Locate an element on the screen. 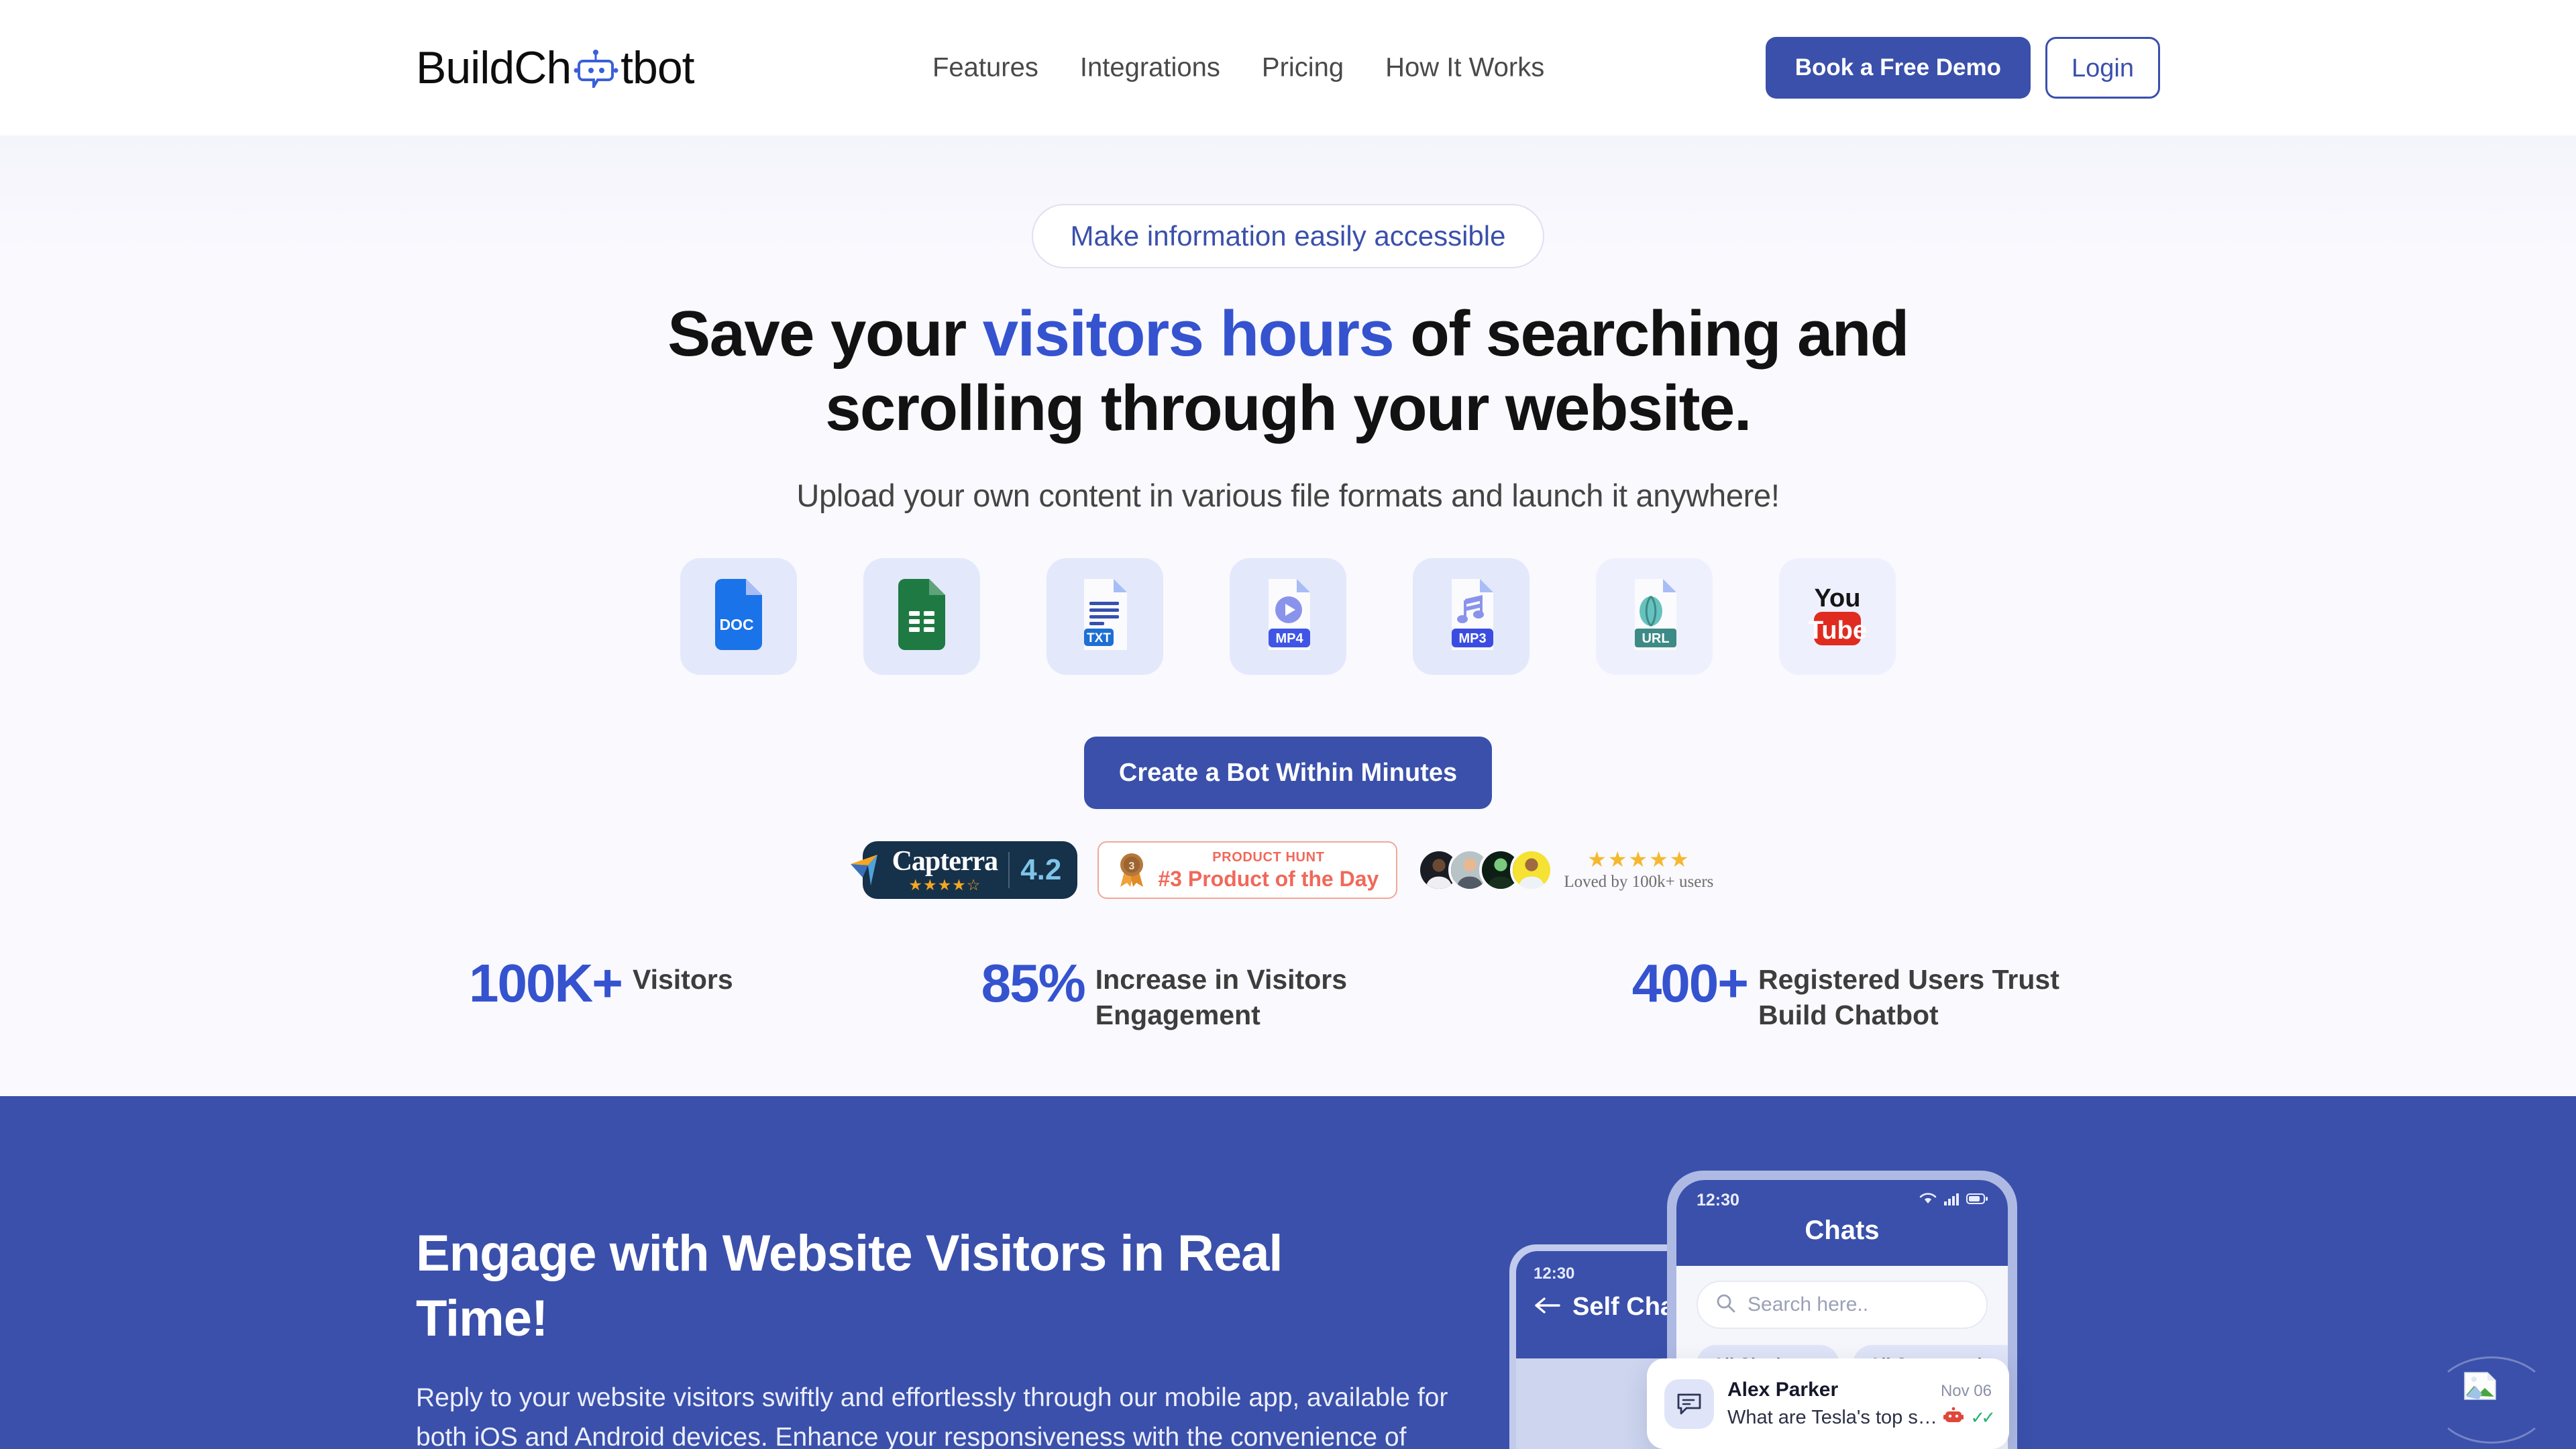  chat-item-meta: ✓✓ is located at coordinates (1969, 1418).